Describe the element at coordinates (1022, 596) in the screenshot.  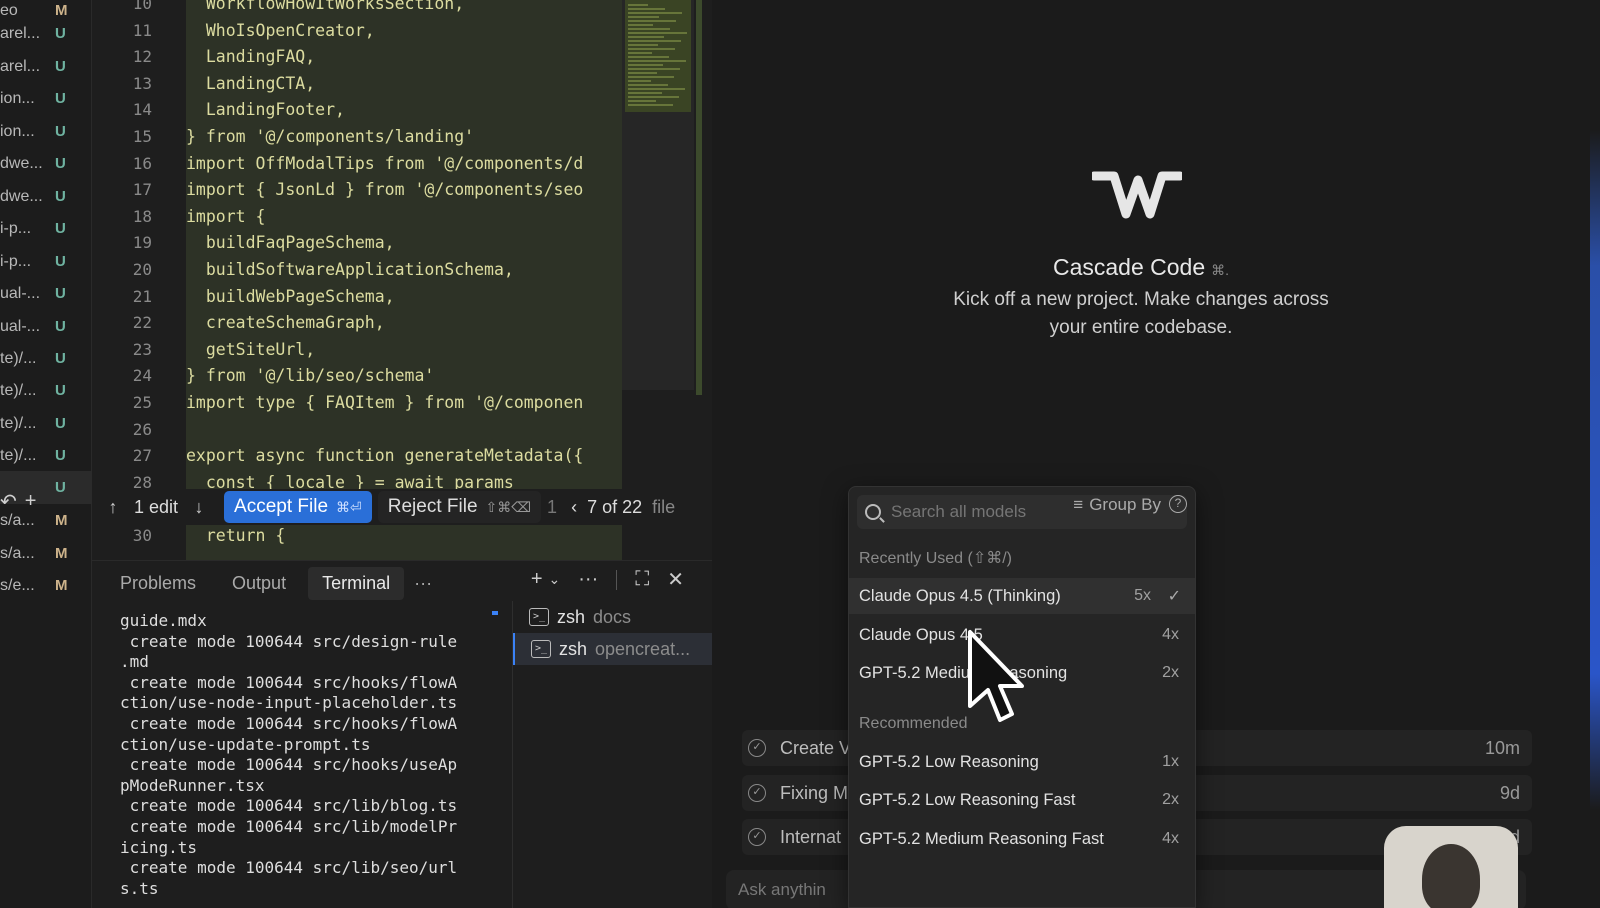
I see `model-option: Claude Opus 4.5 (Thinking) 5x ✓` at that location.